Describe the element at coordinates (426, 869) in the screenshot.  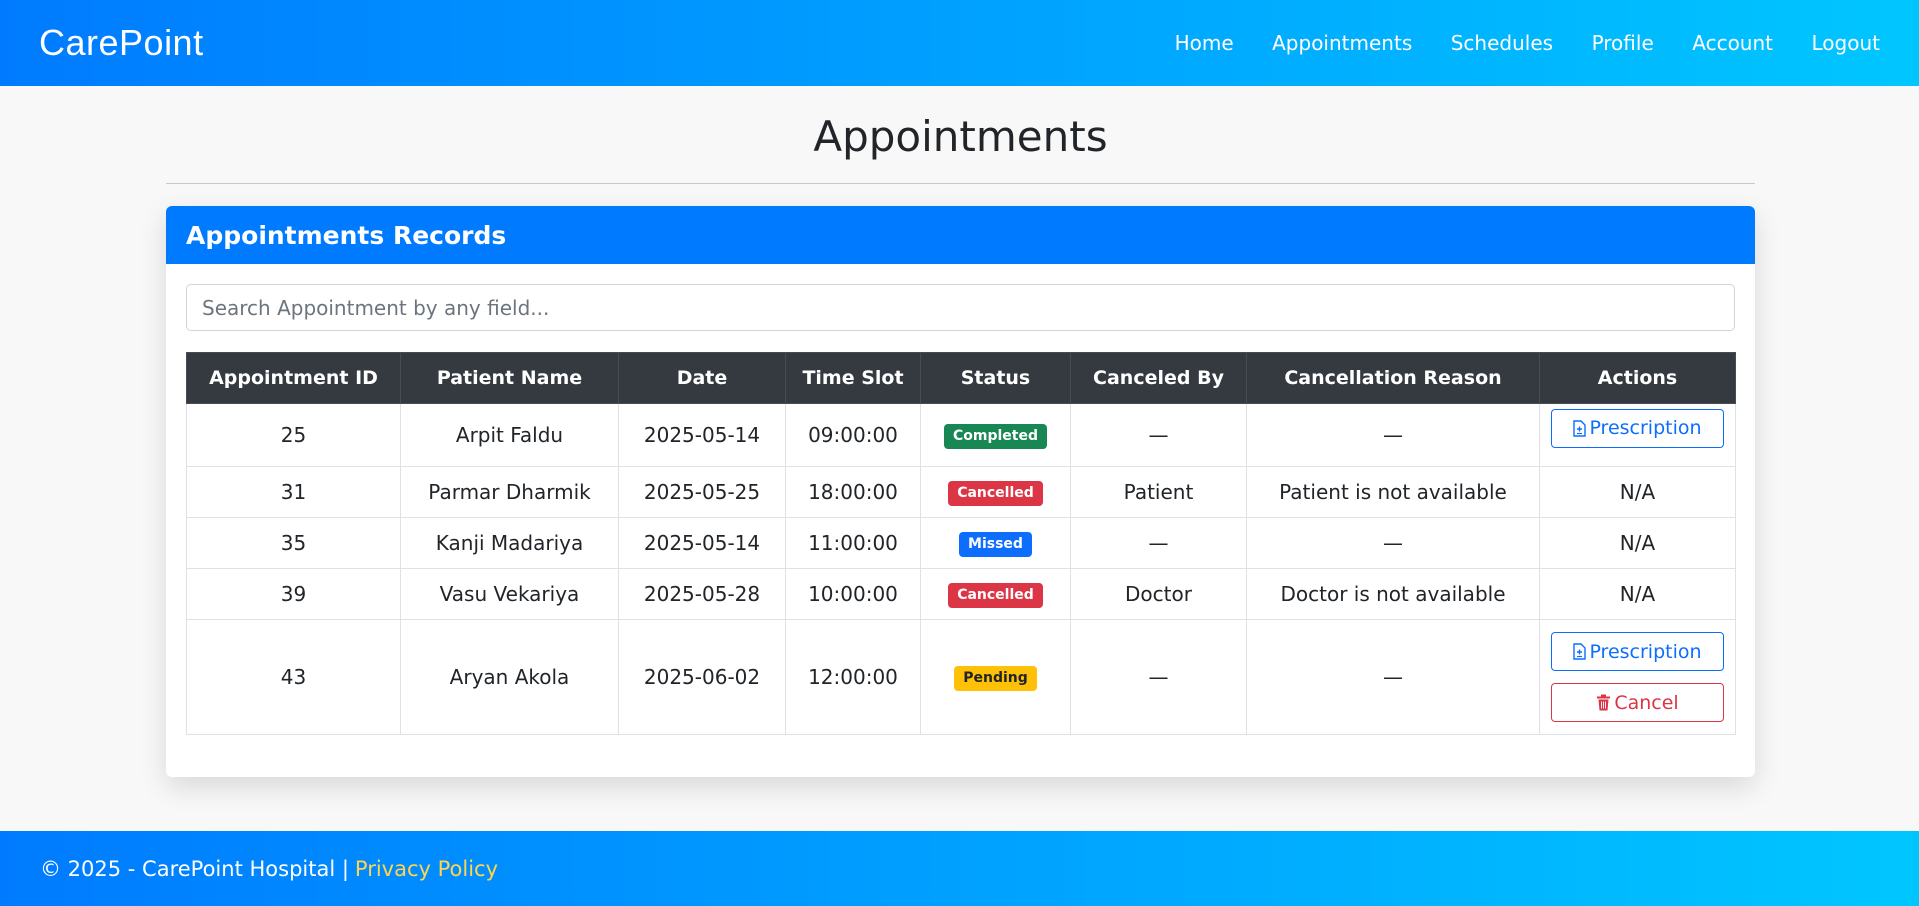
I see `privacy-policy-link: Privacy Policy` at that location.